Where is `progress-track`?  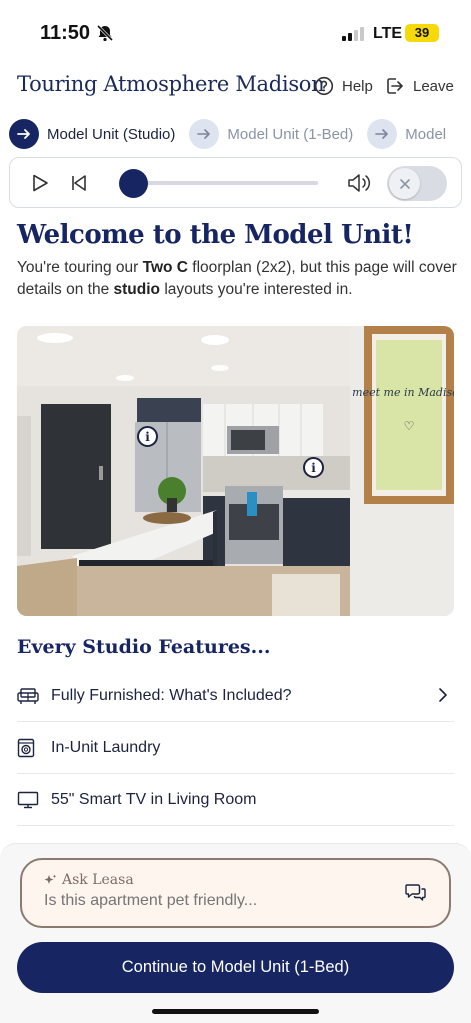
progress-track is located at coordinates (226, 183).